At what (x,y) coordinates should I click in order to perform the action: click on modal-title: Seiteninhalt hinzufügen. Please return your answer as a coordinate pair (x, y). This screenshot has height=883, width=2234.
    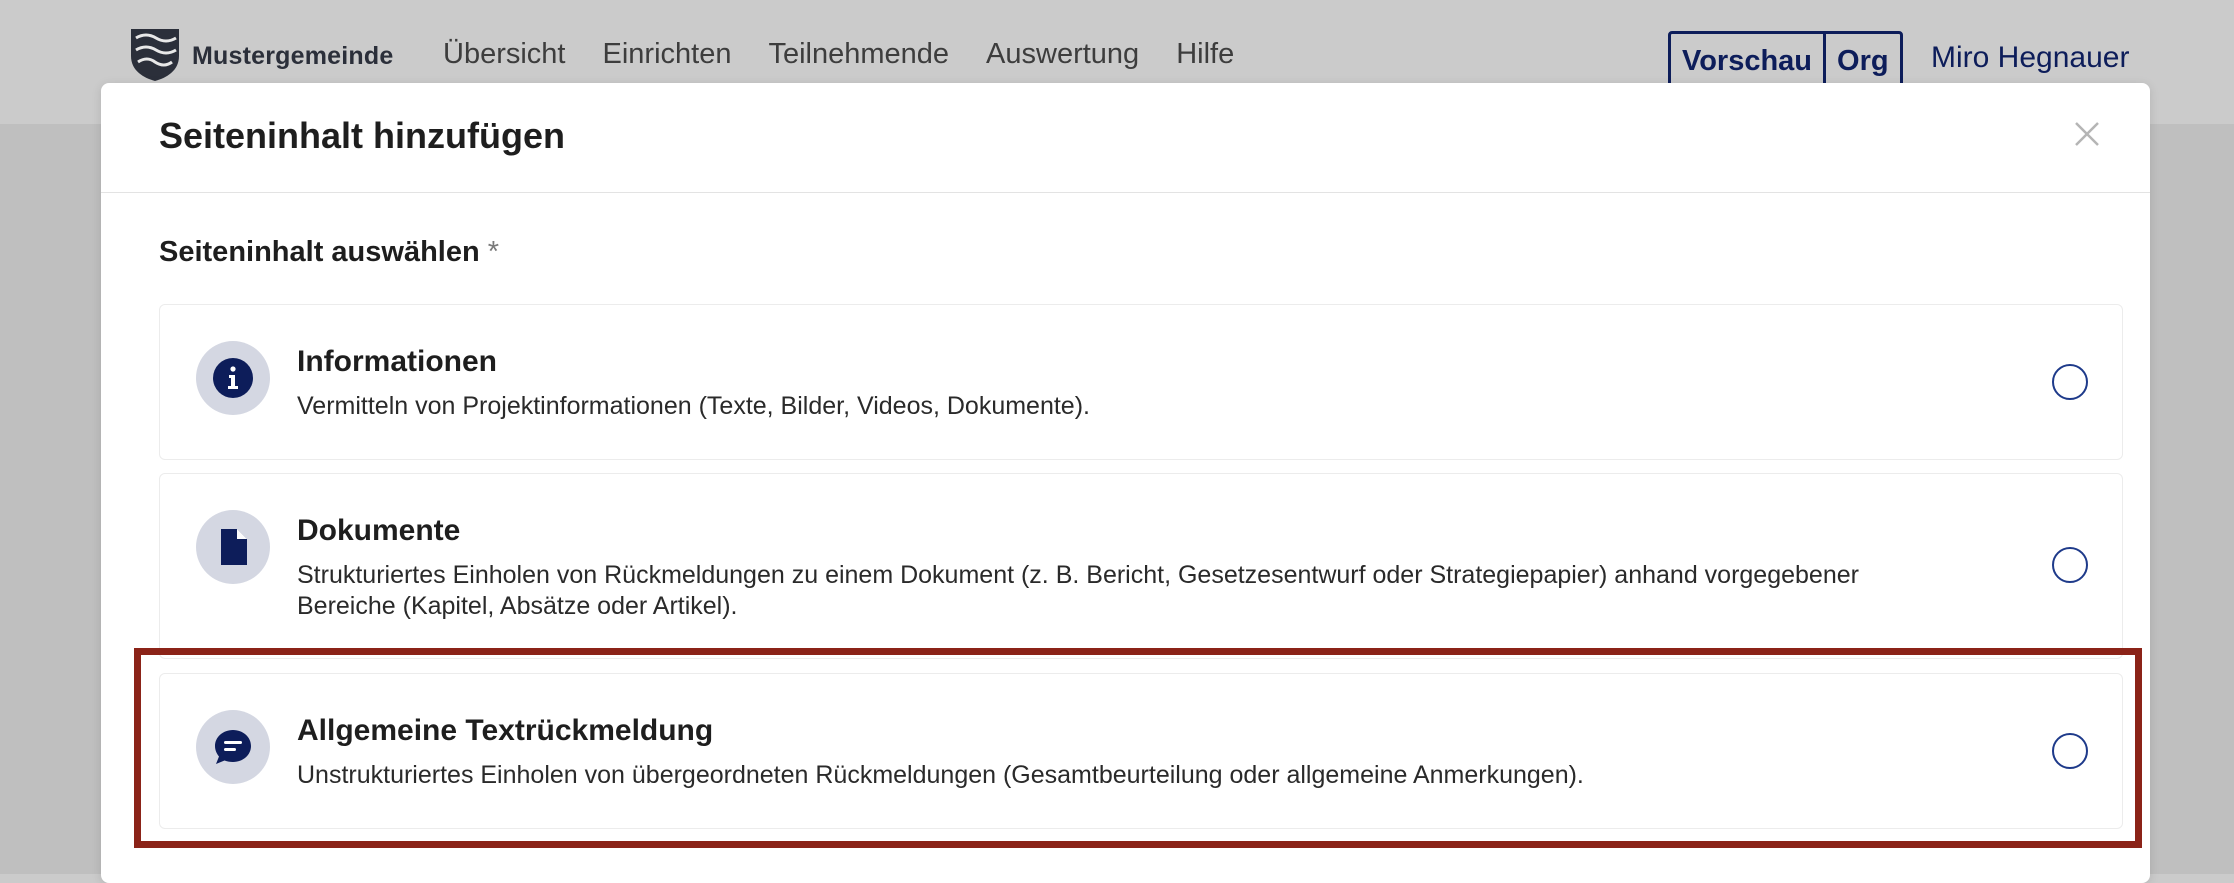
    Looking at the image, I should click on (362, 135).